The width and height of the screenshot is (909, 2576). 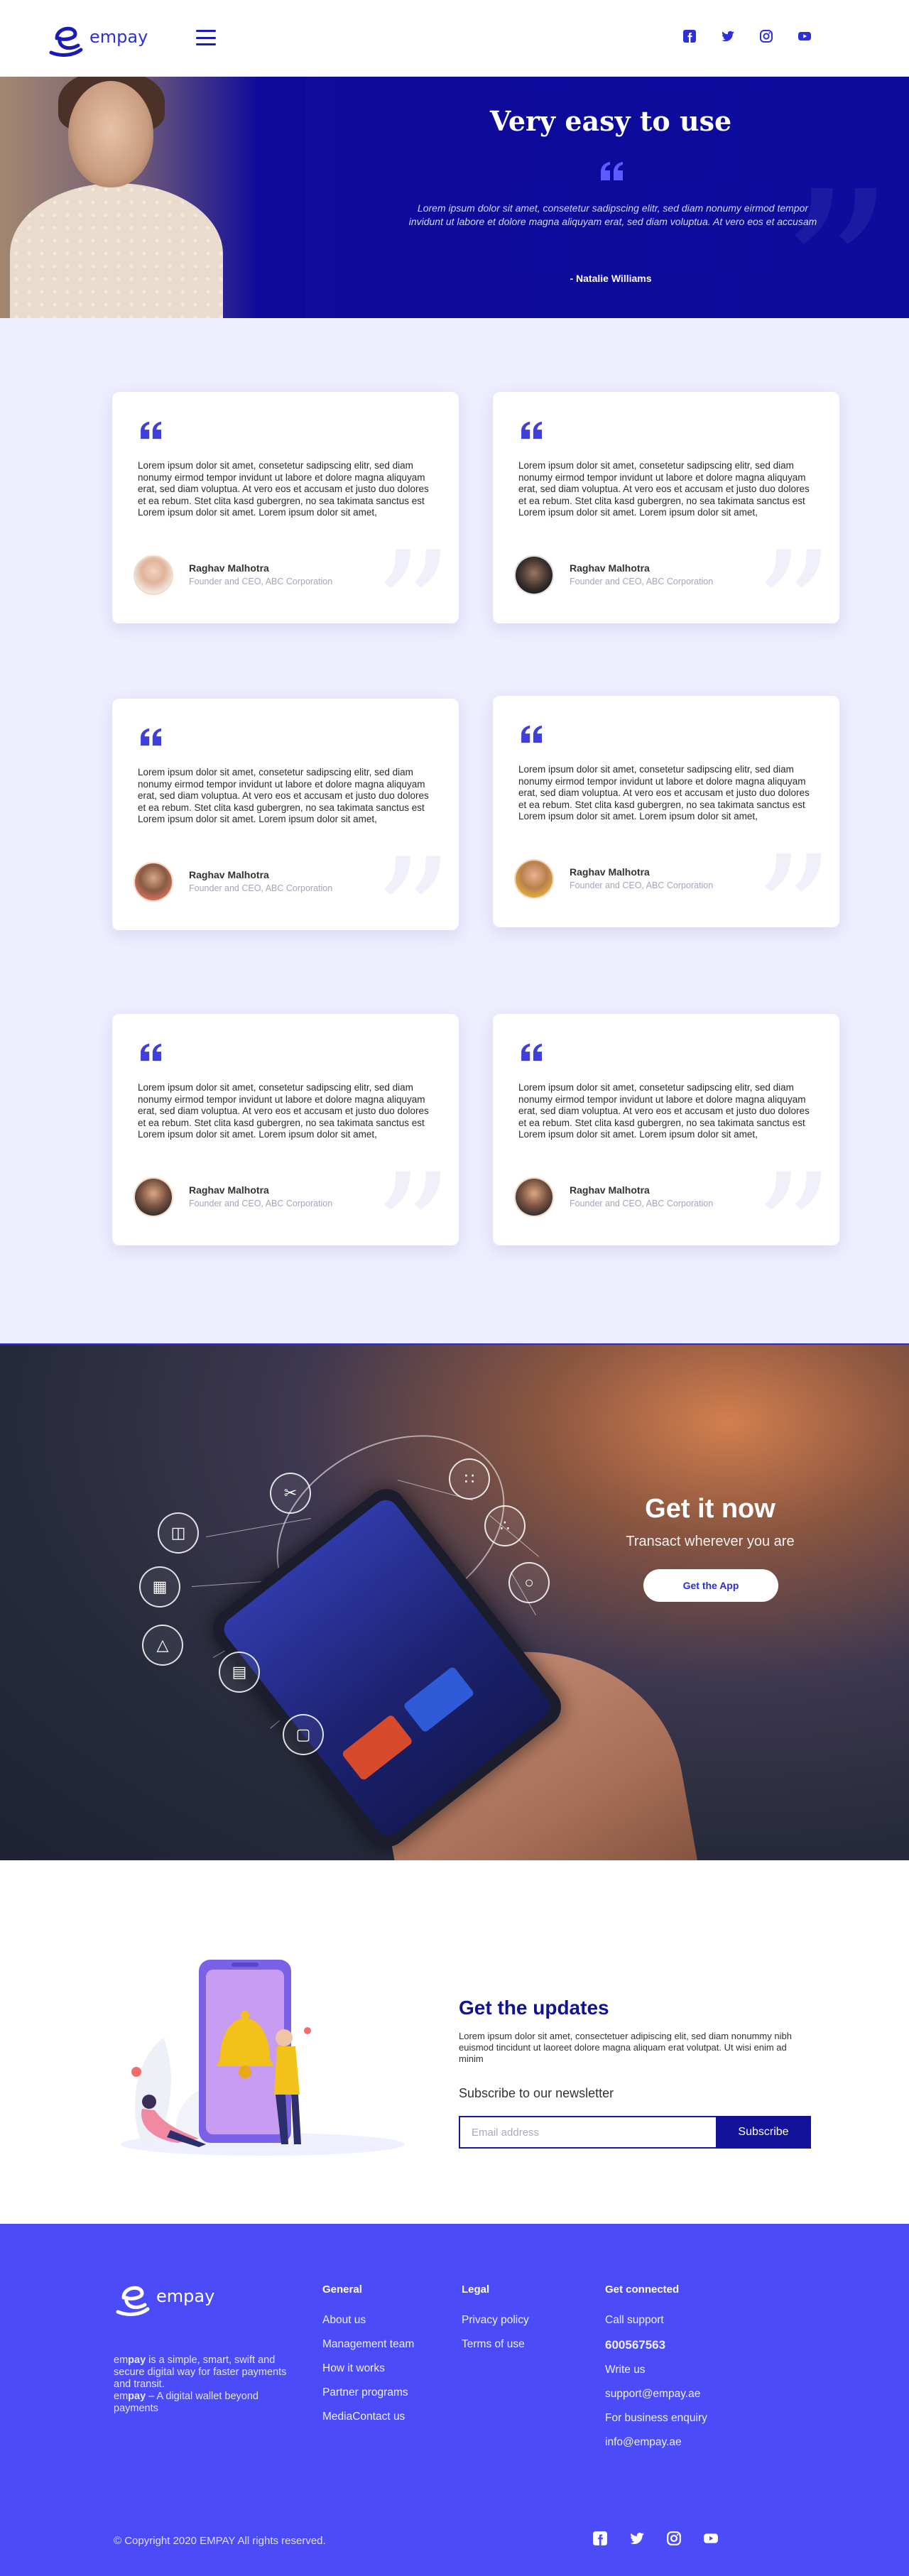 I want to click on footer-link-how-it-works: How it works, so click(x=368, y=2368).